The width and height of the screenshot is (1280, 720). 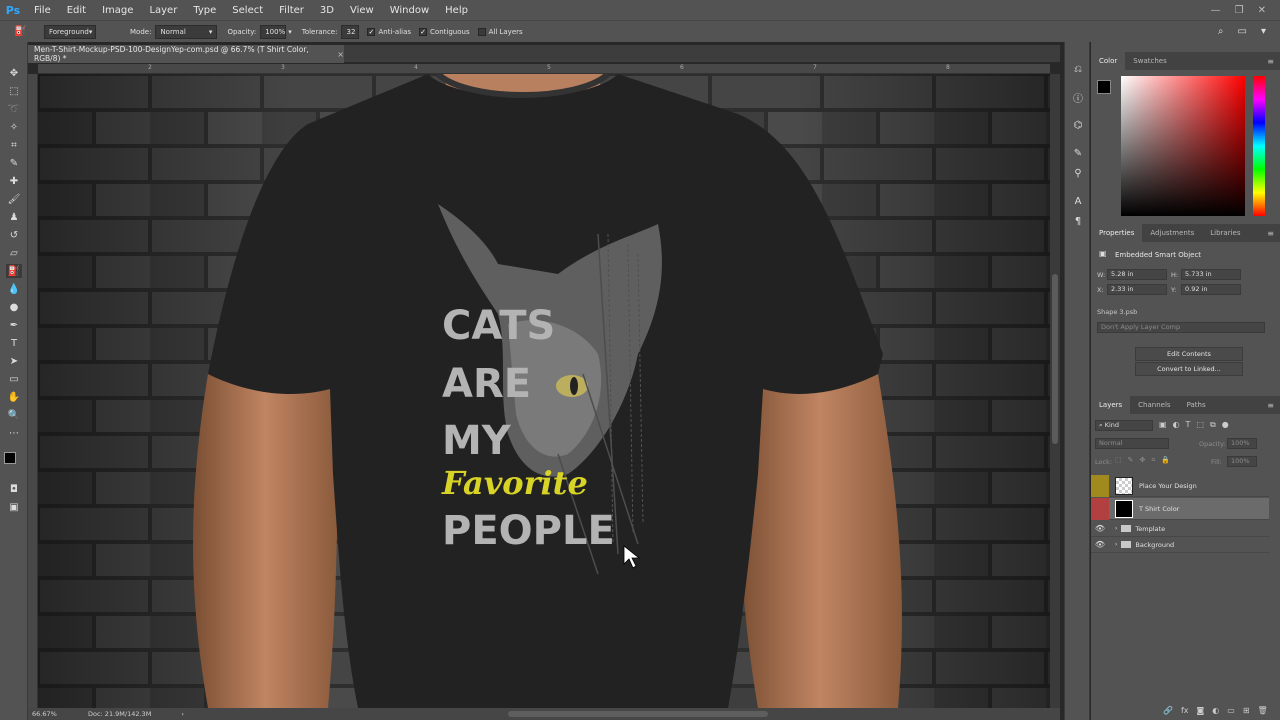 What do you see at coordinates (1078, 221) in the screenshot?
I see `paragraph-panel-icon: ¶` at bounding box center [1078, 221].